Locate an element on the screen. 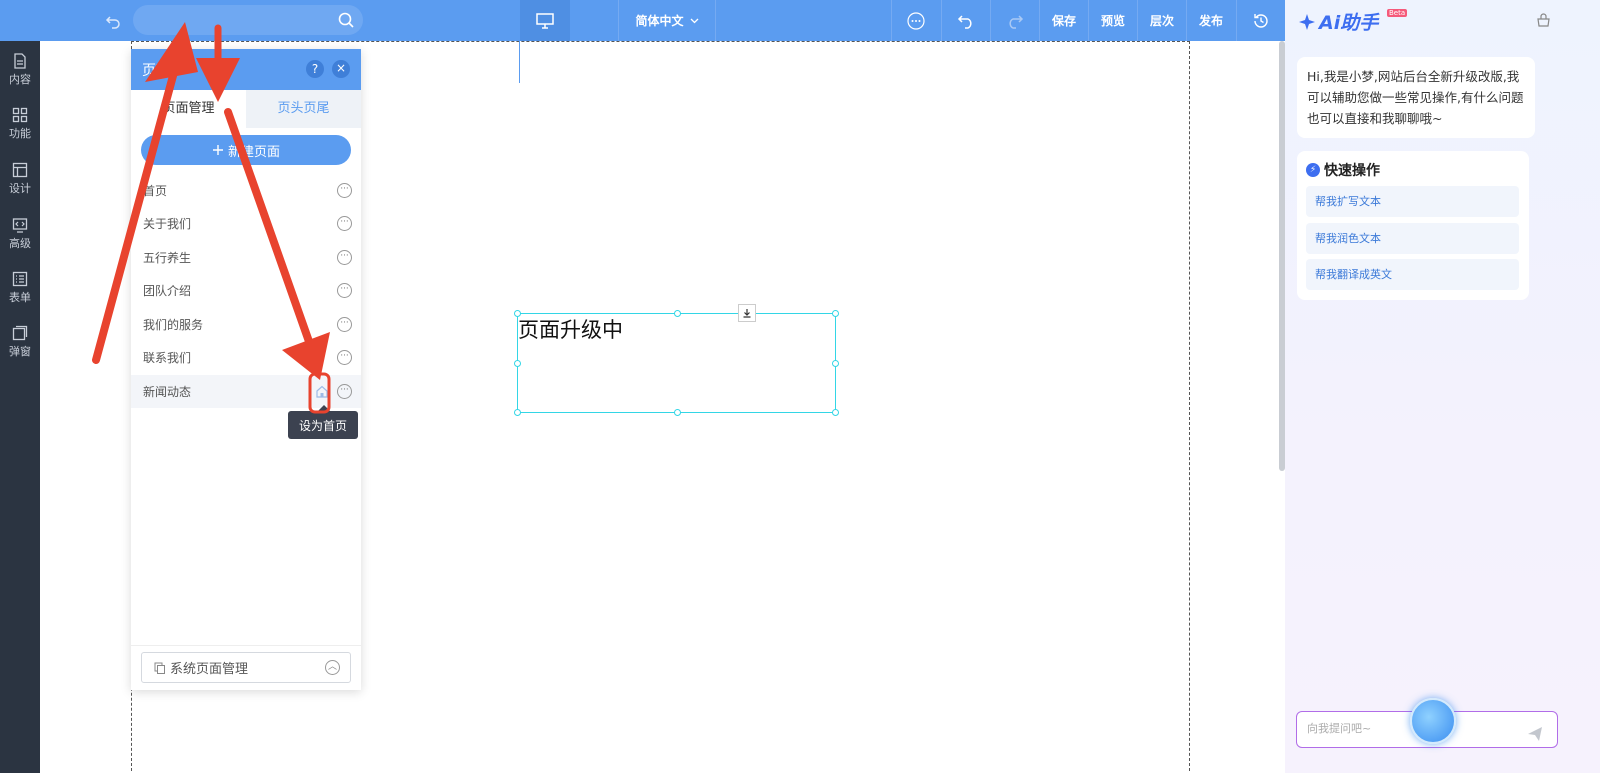 Image resolution: width=1600 pixels, height=773 pixels. monitor-icon is located at coordinates (545, 20).